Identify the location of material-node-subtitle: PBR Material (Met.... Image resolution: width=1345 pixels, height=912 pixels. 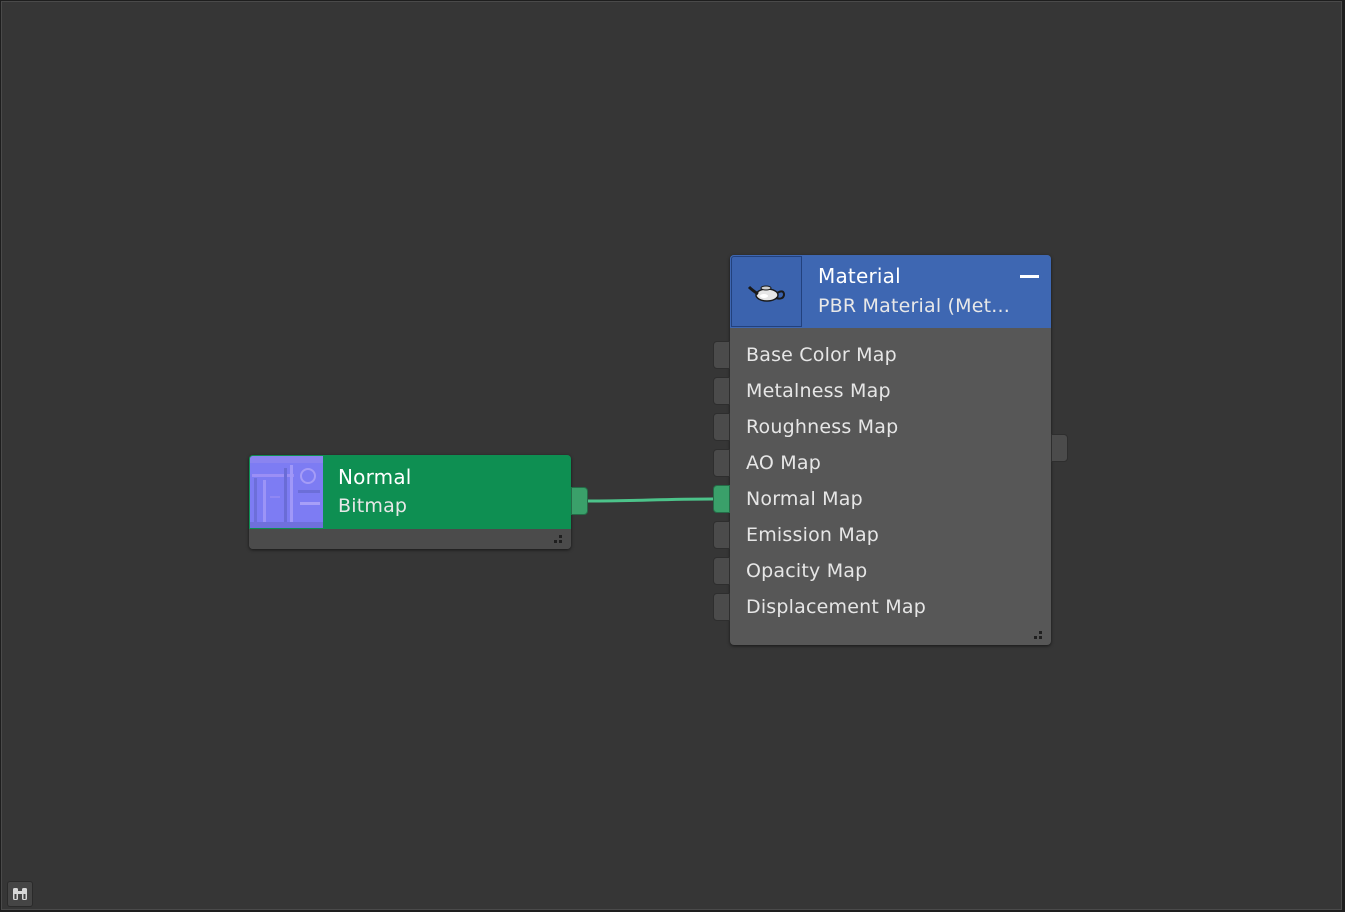
(914, 306).